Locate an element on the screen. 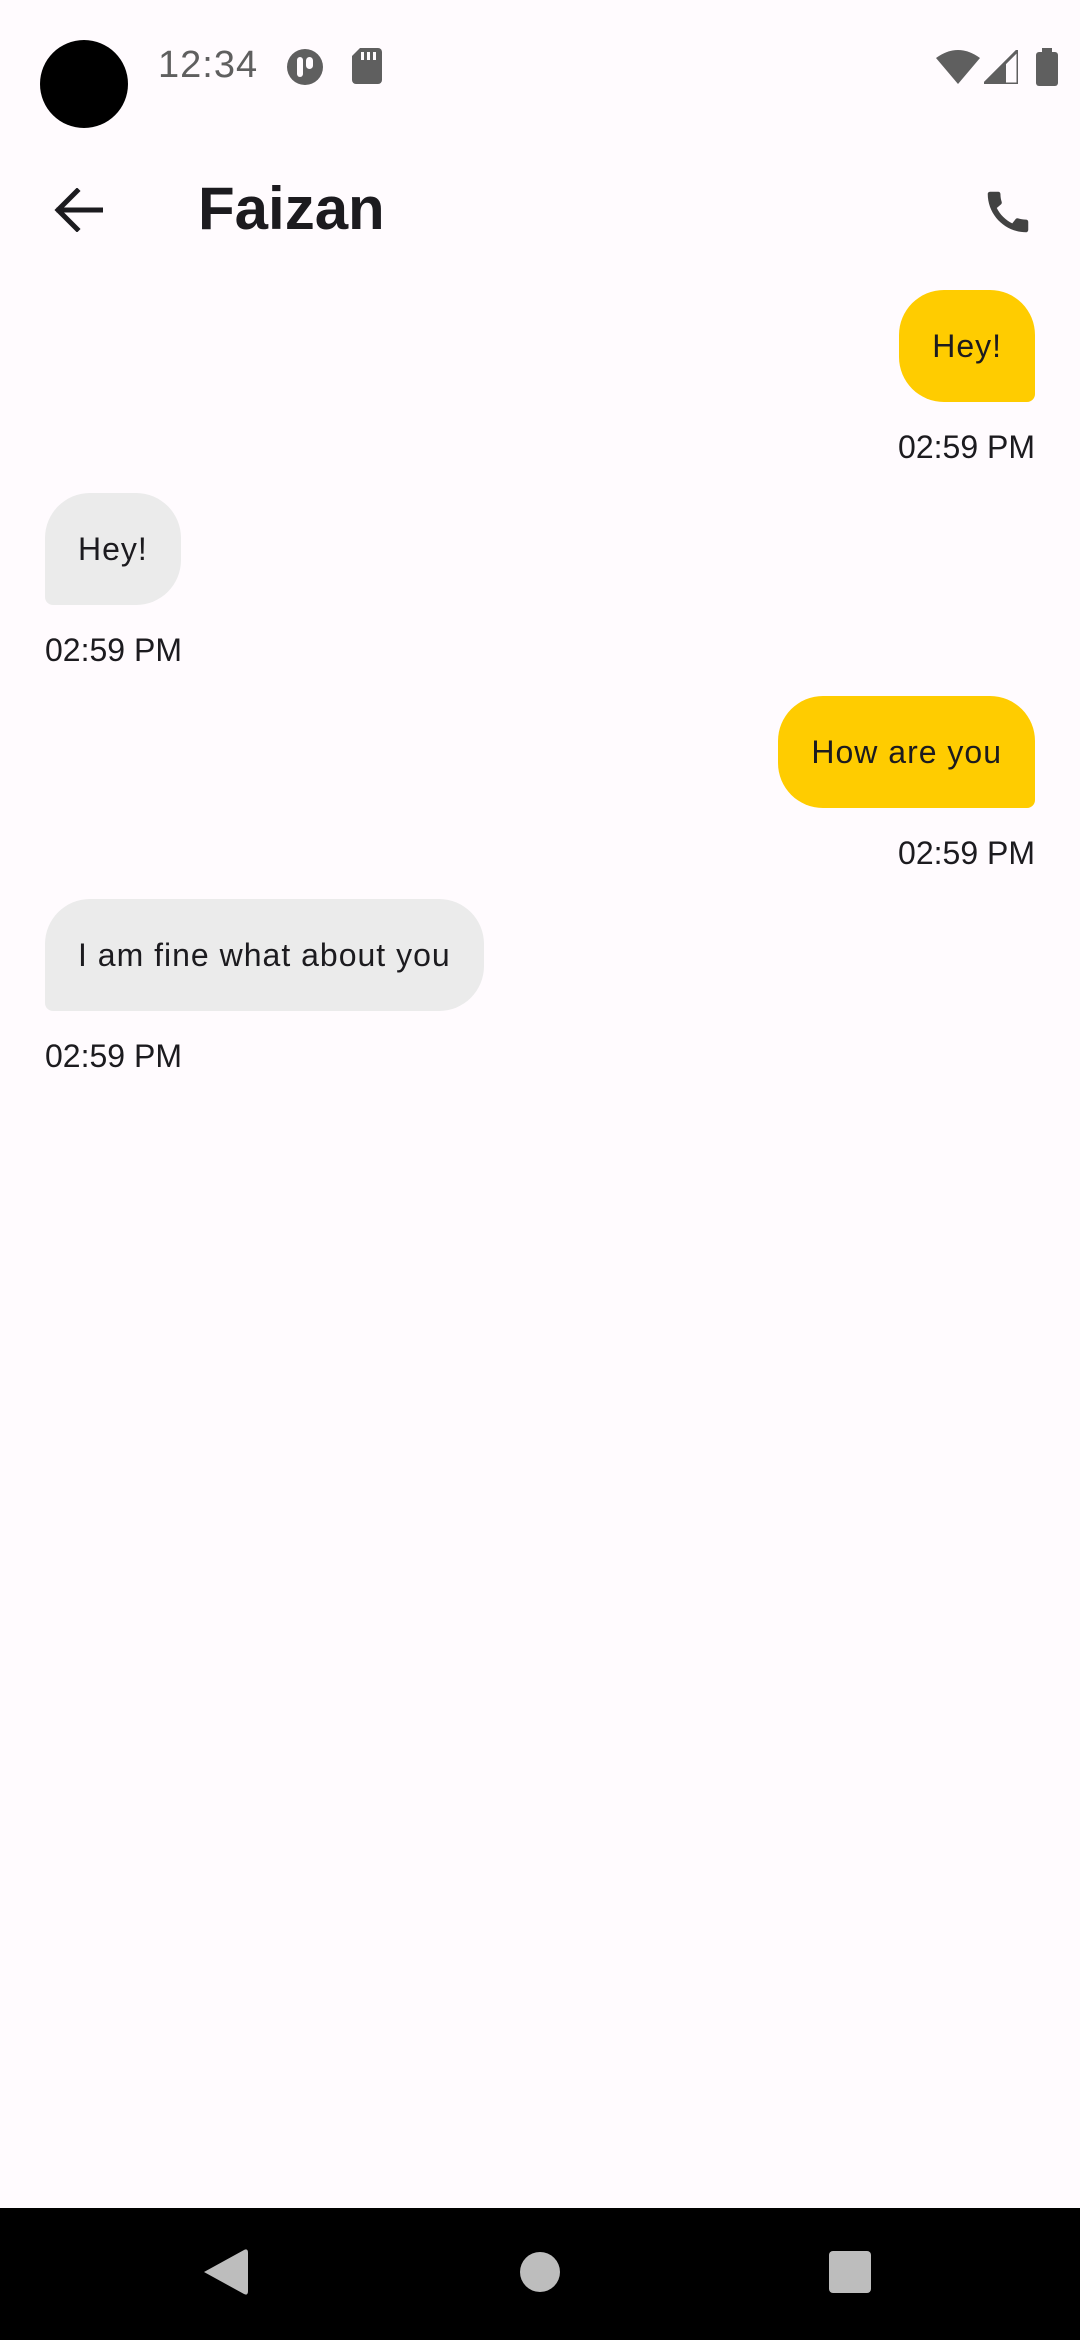 Image resolution: width=1080 pixels, height=2340 pixels. nav-back-icon is located at coordinates (226, 2274).